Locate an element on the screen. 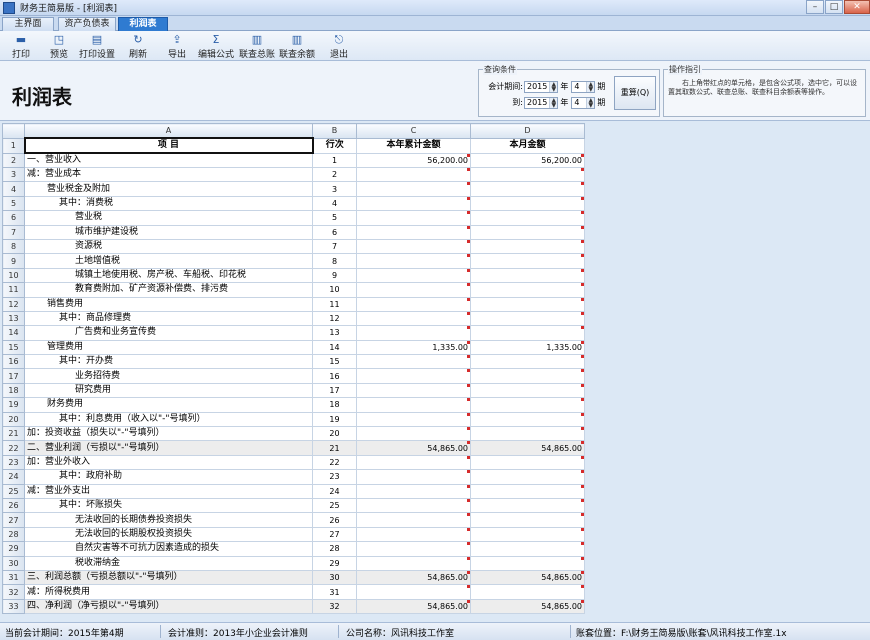  column-header-d: D is located at coordinates (527, 131).